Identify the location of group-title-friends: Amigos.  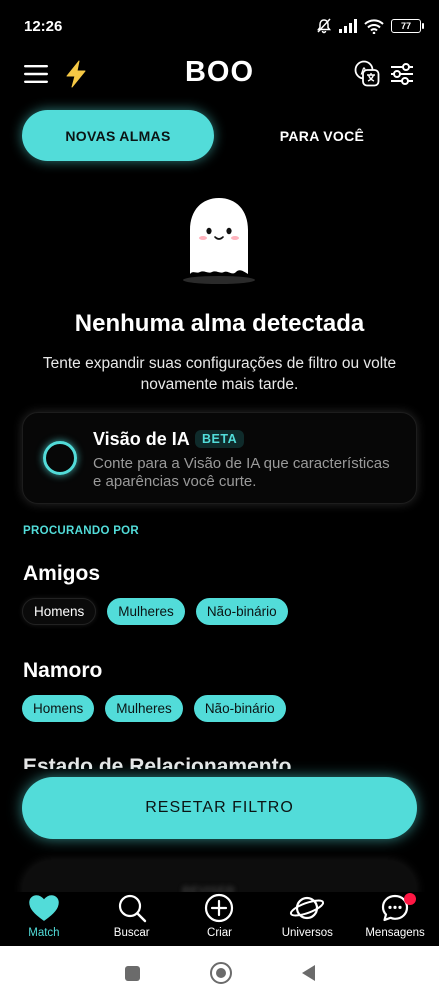
(62, 573).